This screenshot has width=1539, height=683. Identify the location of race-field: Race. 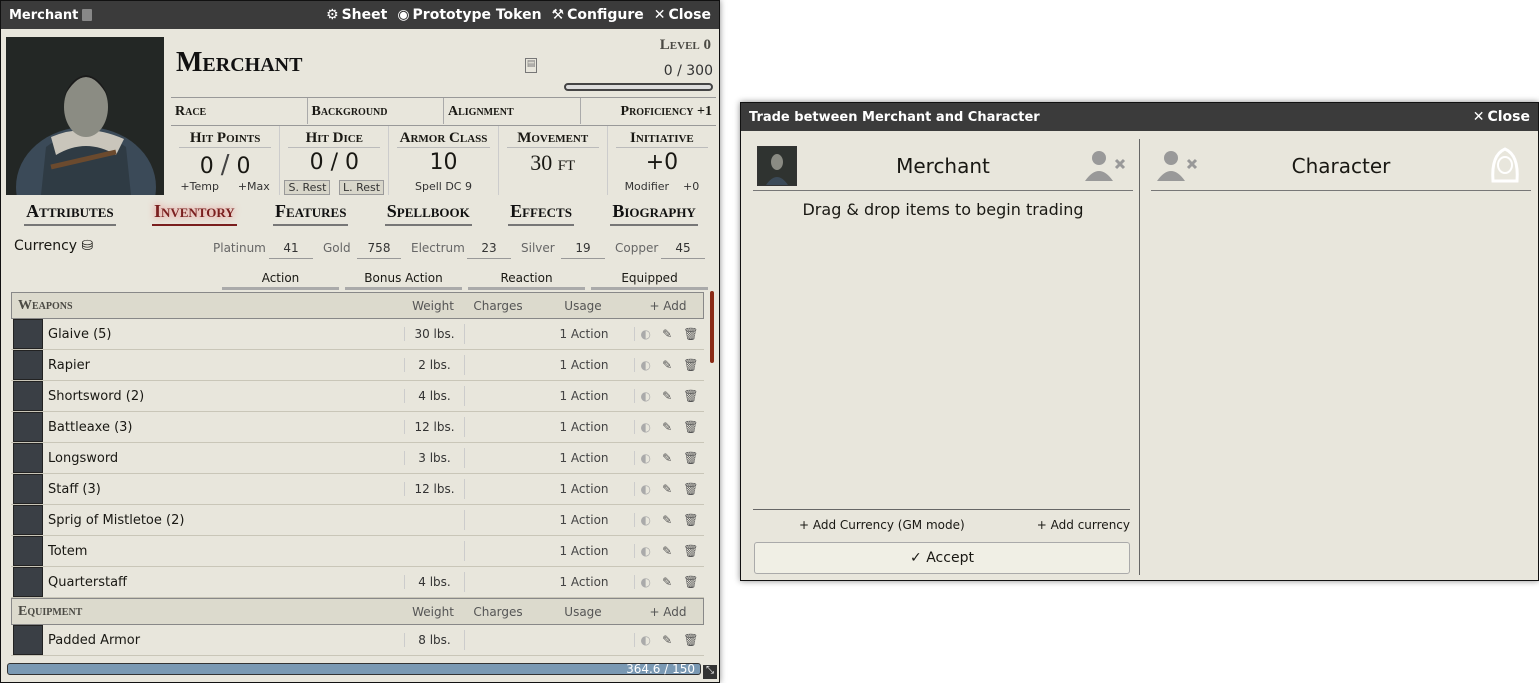
(239, 111).